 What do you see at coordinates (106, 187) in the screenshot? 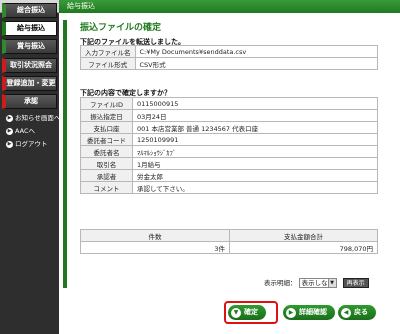
I see `detail-label: コメント` at bounding box center [106, 187].